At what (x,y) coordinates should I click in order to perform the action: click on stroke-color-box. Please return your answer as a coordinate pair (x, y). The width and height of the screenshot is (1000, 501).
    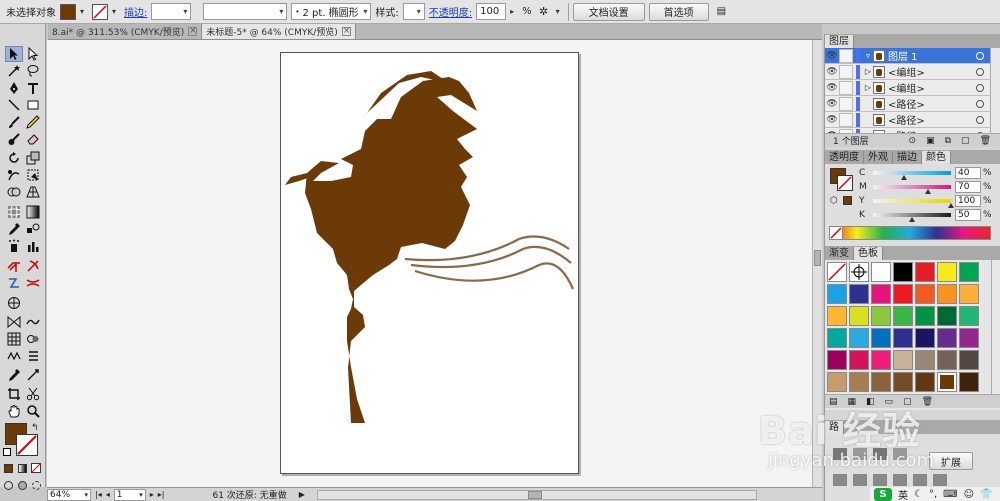
    Looking at the image, I should click on (845, 183).